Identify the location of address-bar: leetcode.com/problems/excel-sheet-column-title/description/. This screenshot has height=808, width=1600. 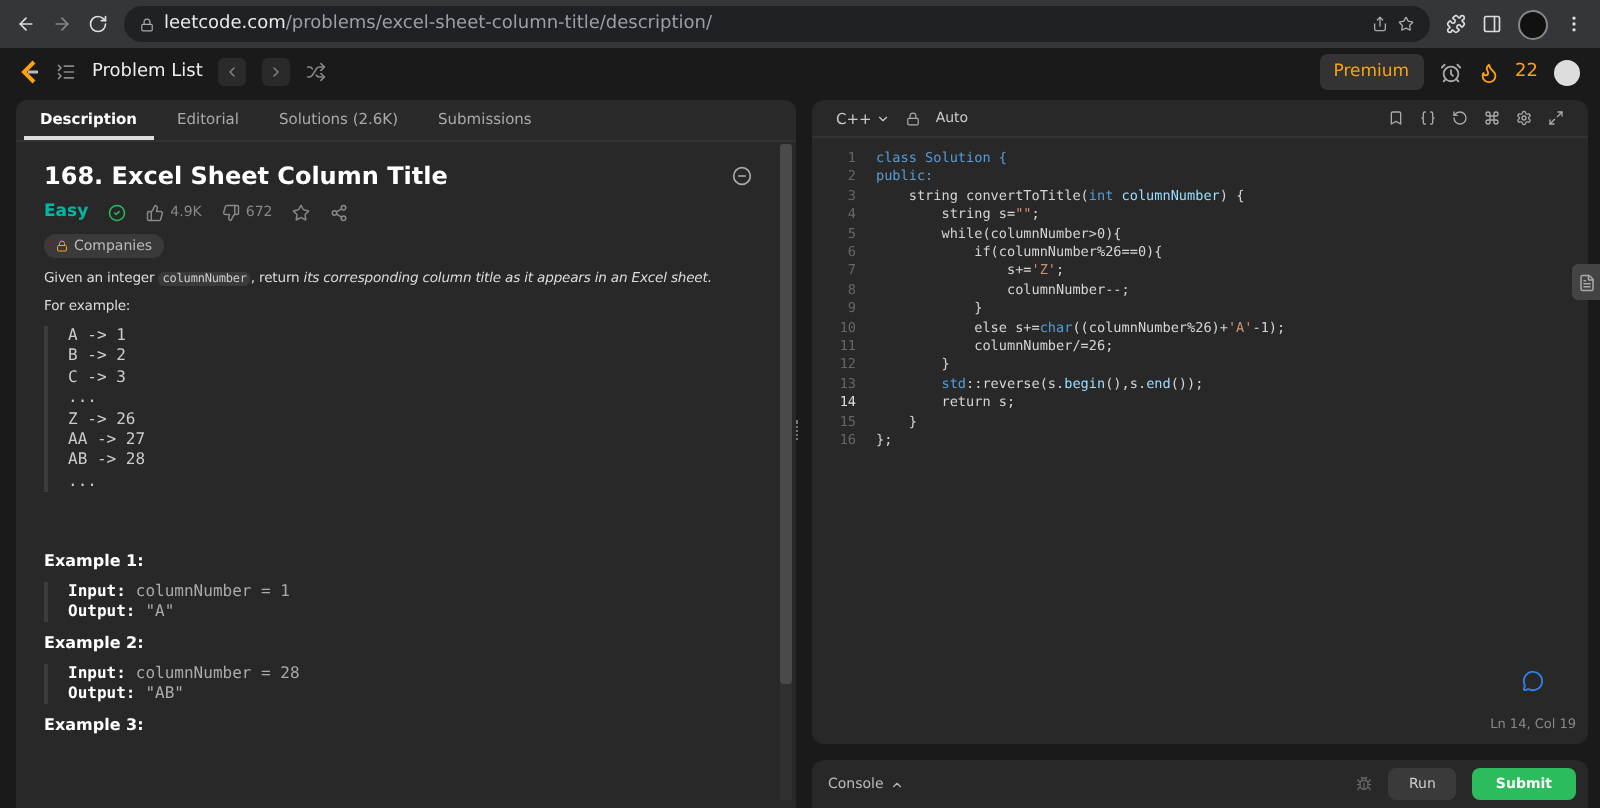
(777, 24).